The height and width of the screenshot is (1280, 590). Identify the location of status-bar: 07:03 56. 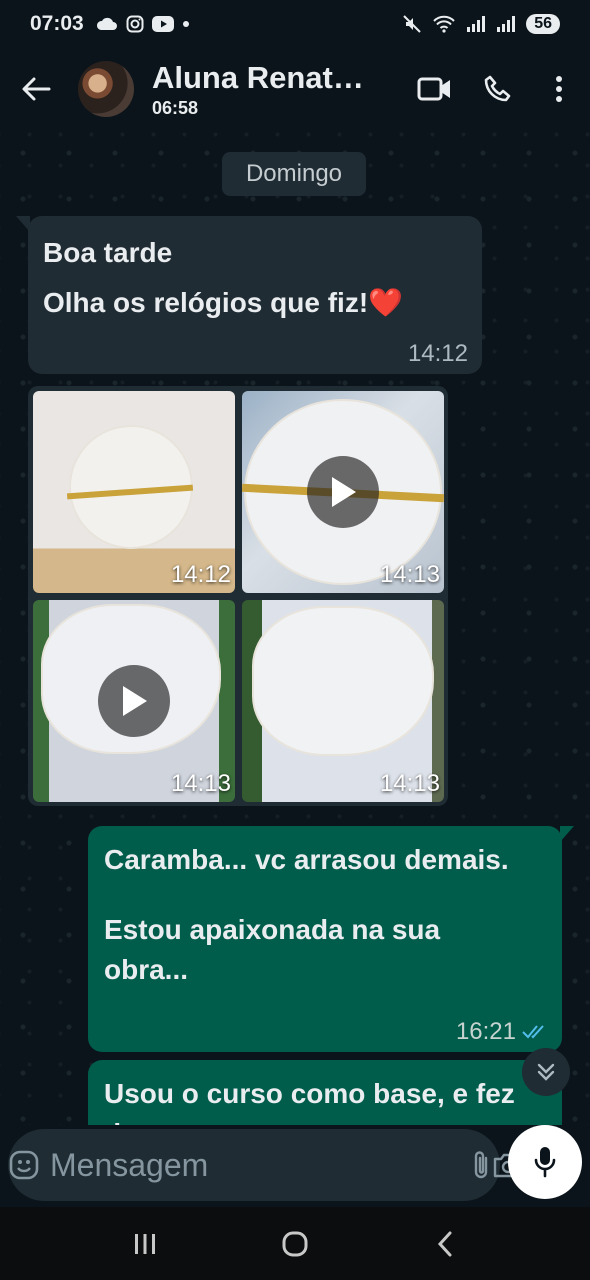
(295, 24).